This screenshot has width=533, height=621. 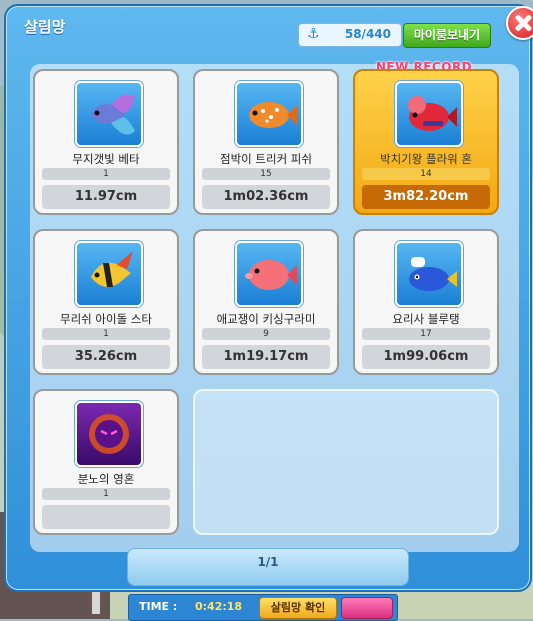 I want to click on fish-name: 애교쟁이 키싱구라미, so click(x=266, y=319).